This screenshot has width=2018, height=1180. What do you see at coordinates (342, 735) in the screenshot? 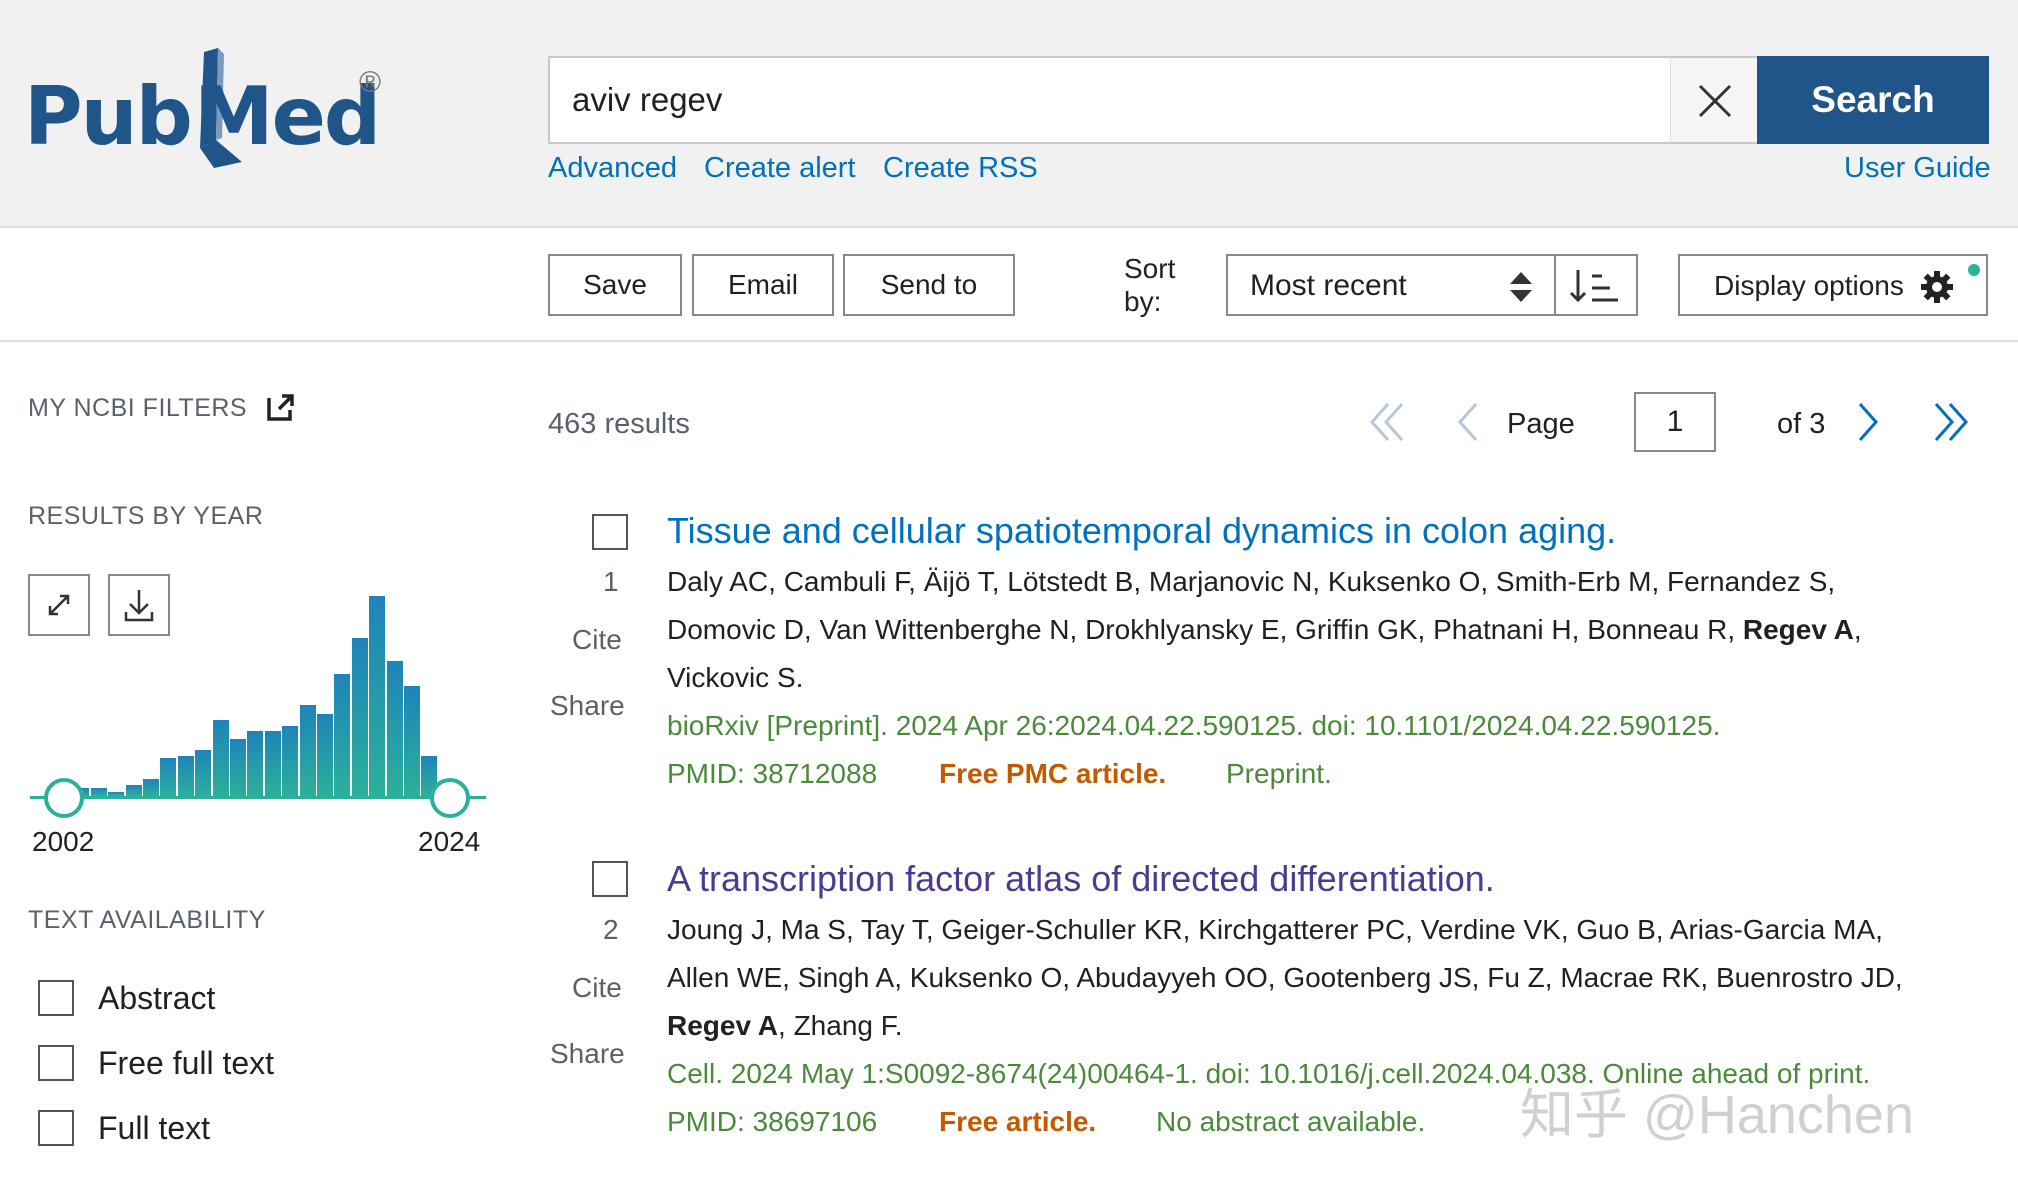
I see `year-bar-2018` at bounding box center [342, 735].